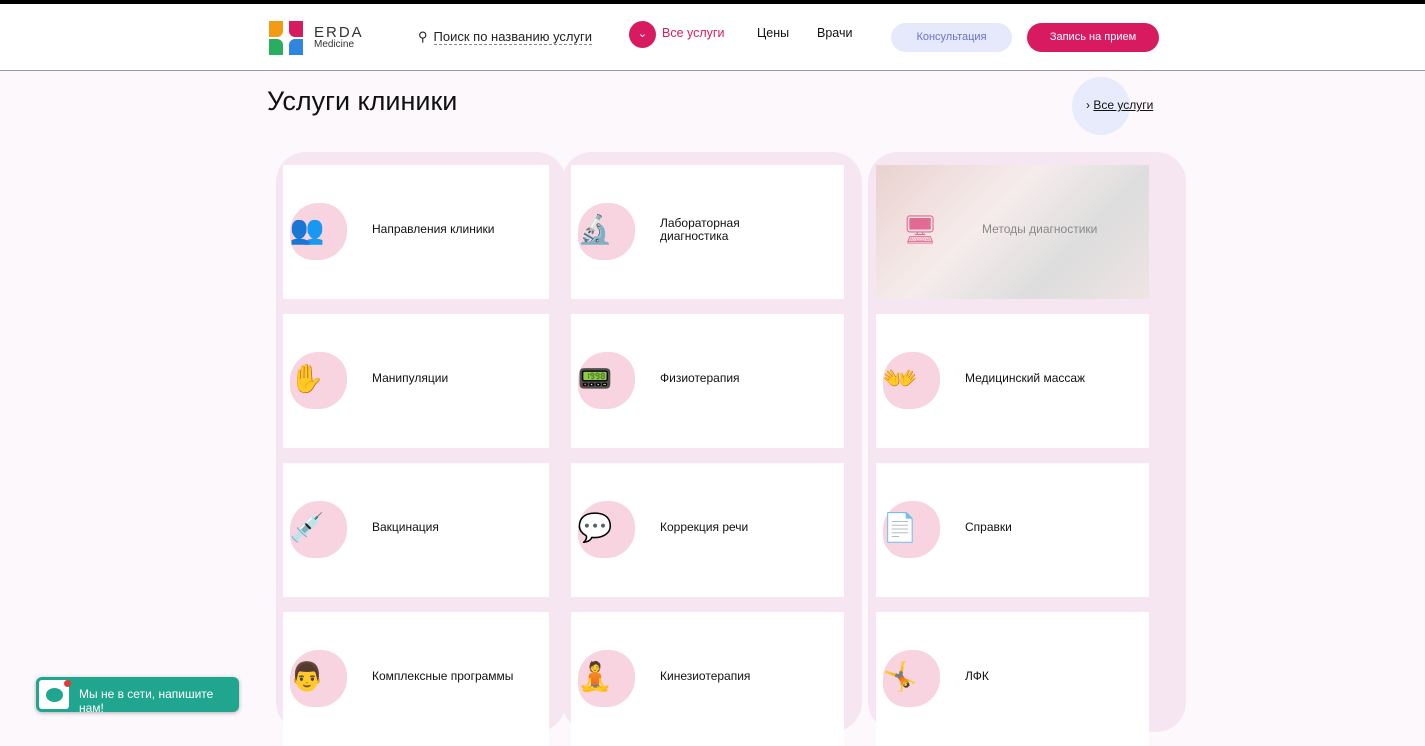 The image size is (1425, 746). What do you see at coordinates (513, 37) in the screenshot?
I see `search-placeholder: Поиск по названию услуги` at bounding box center [513, 37].